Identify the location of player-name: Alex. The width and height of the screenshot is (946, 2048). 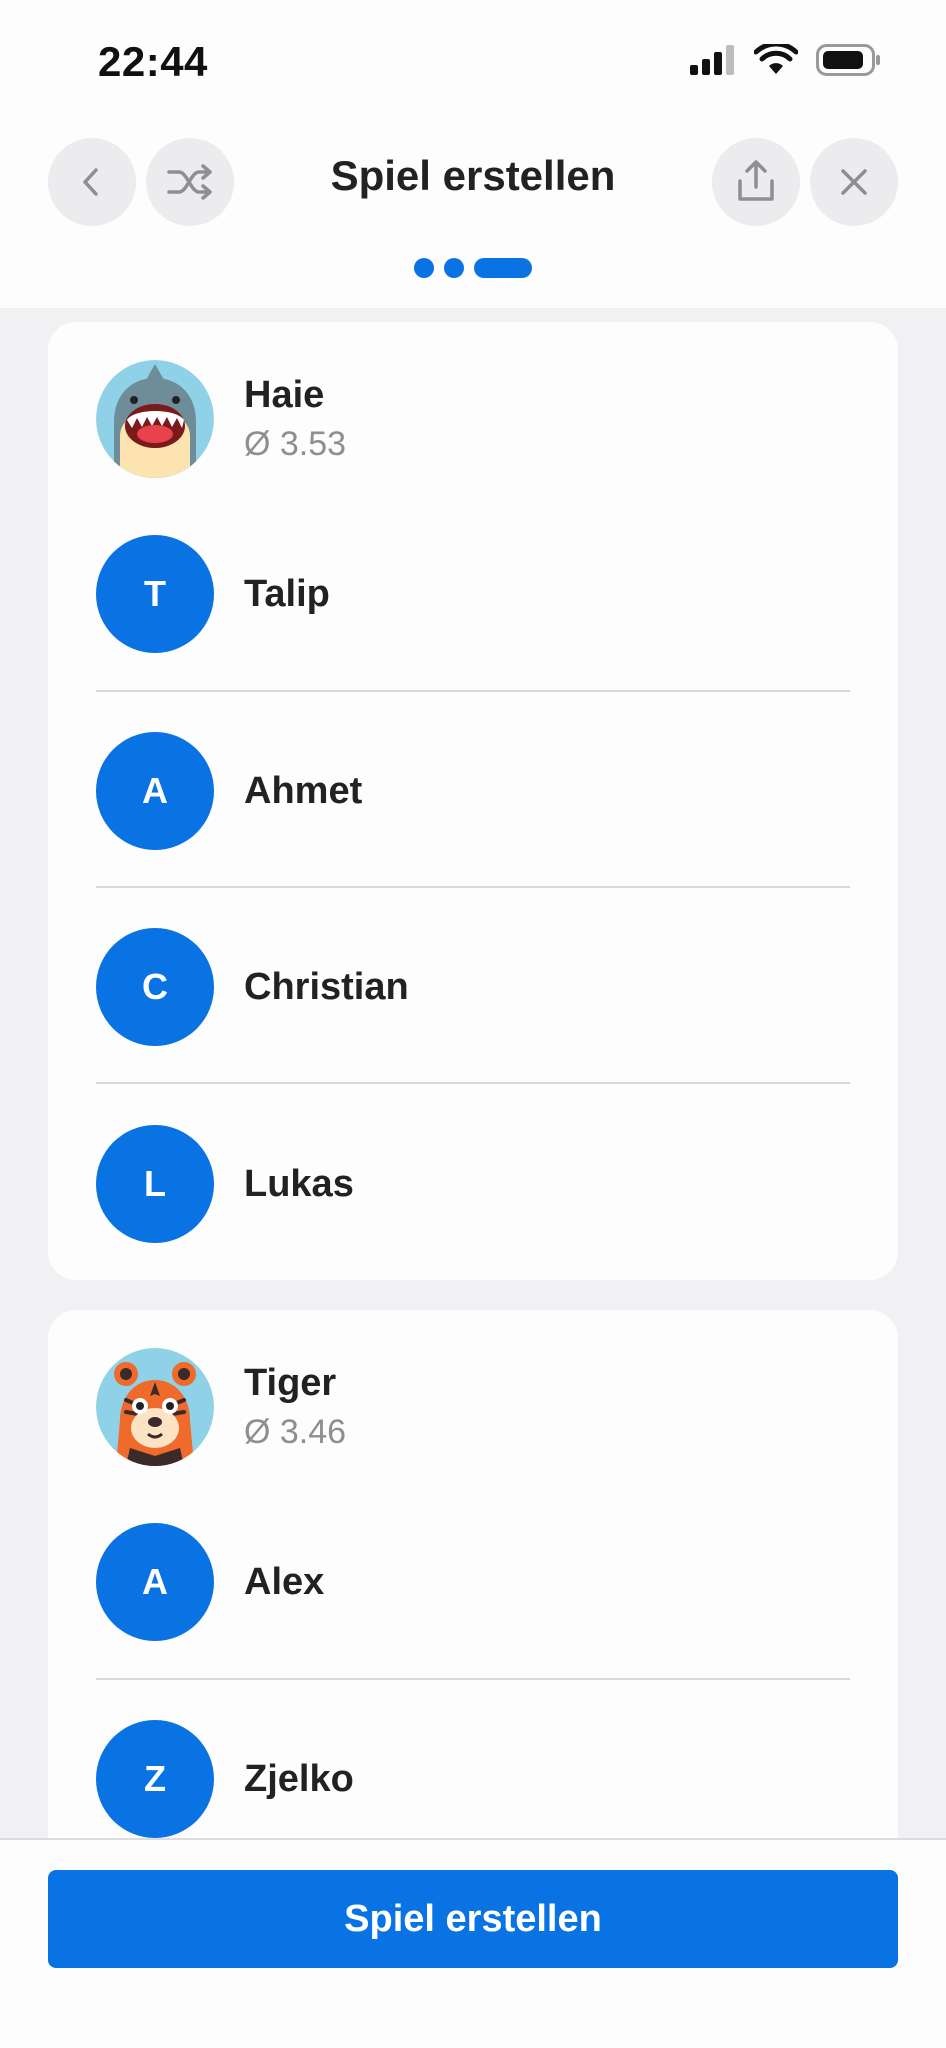
(284, 1581).